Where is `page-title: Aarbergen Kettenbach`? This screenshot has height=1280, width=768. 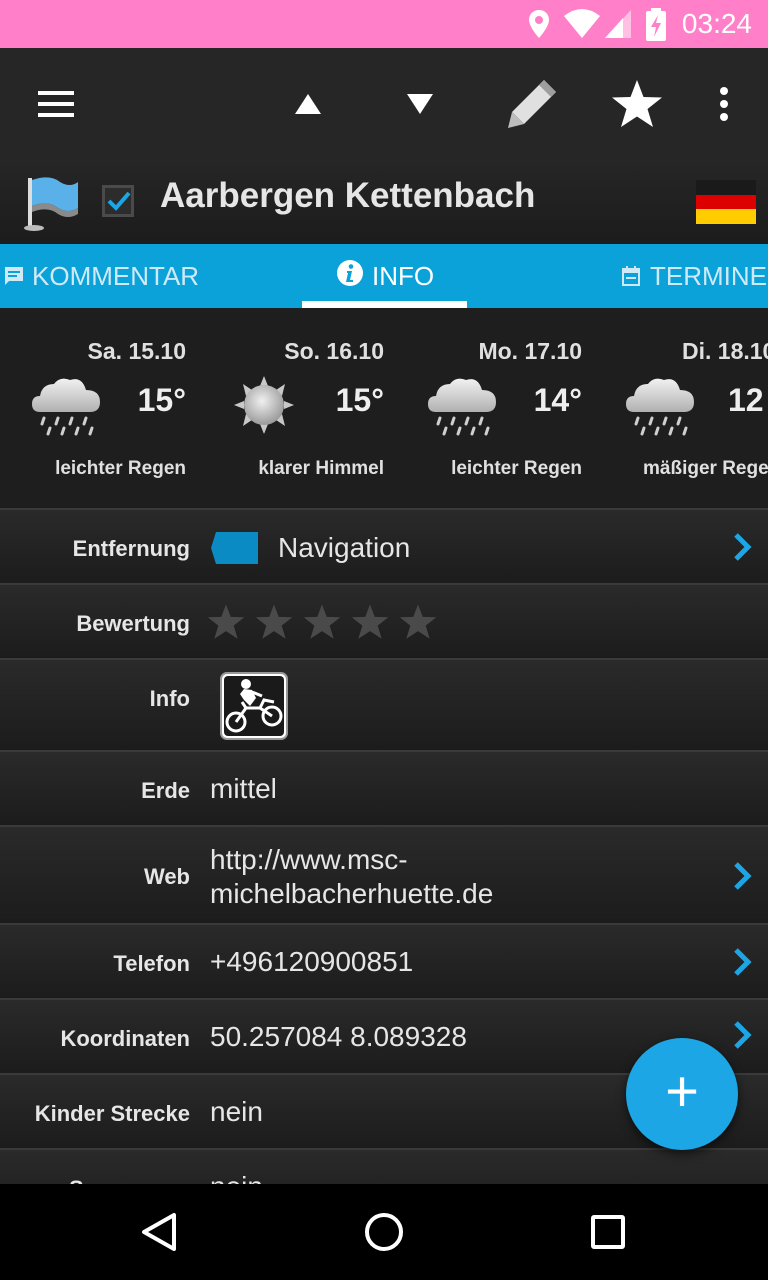 page-title: Aarbergen Kettenbach is located at coordinates (348, 195).